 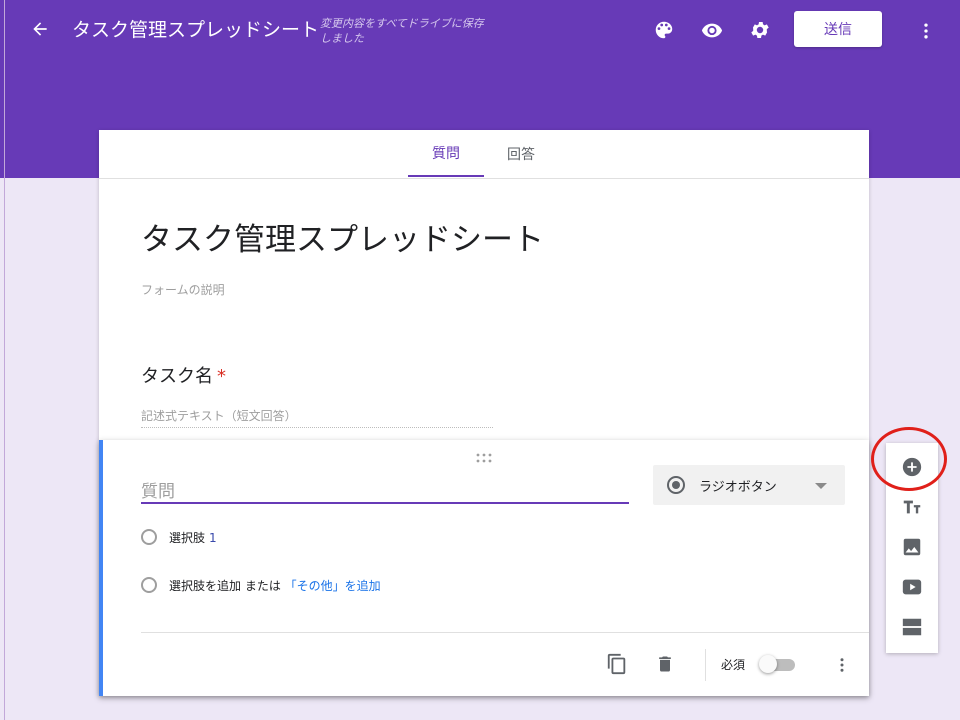 I want to click on tab-bar: 質問 回答, so click(x=484, y=154).